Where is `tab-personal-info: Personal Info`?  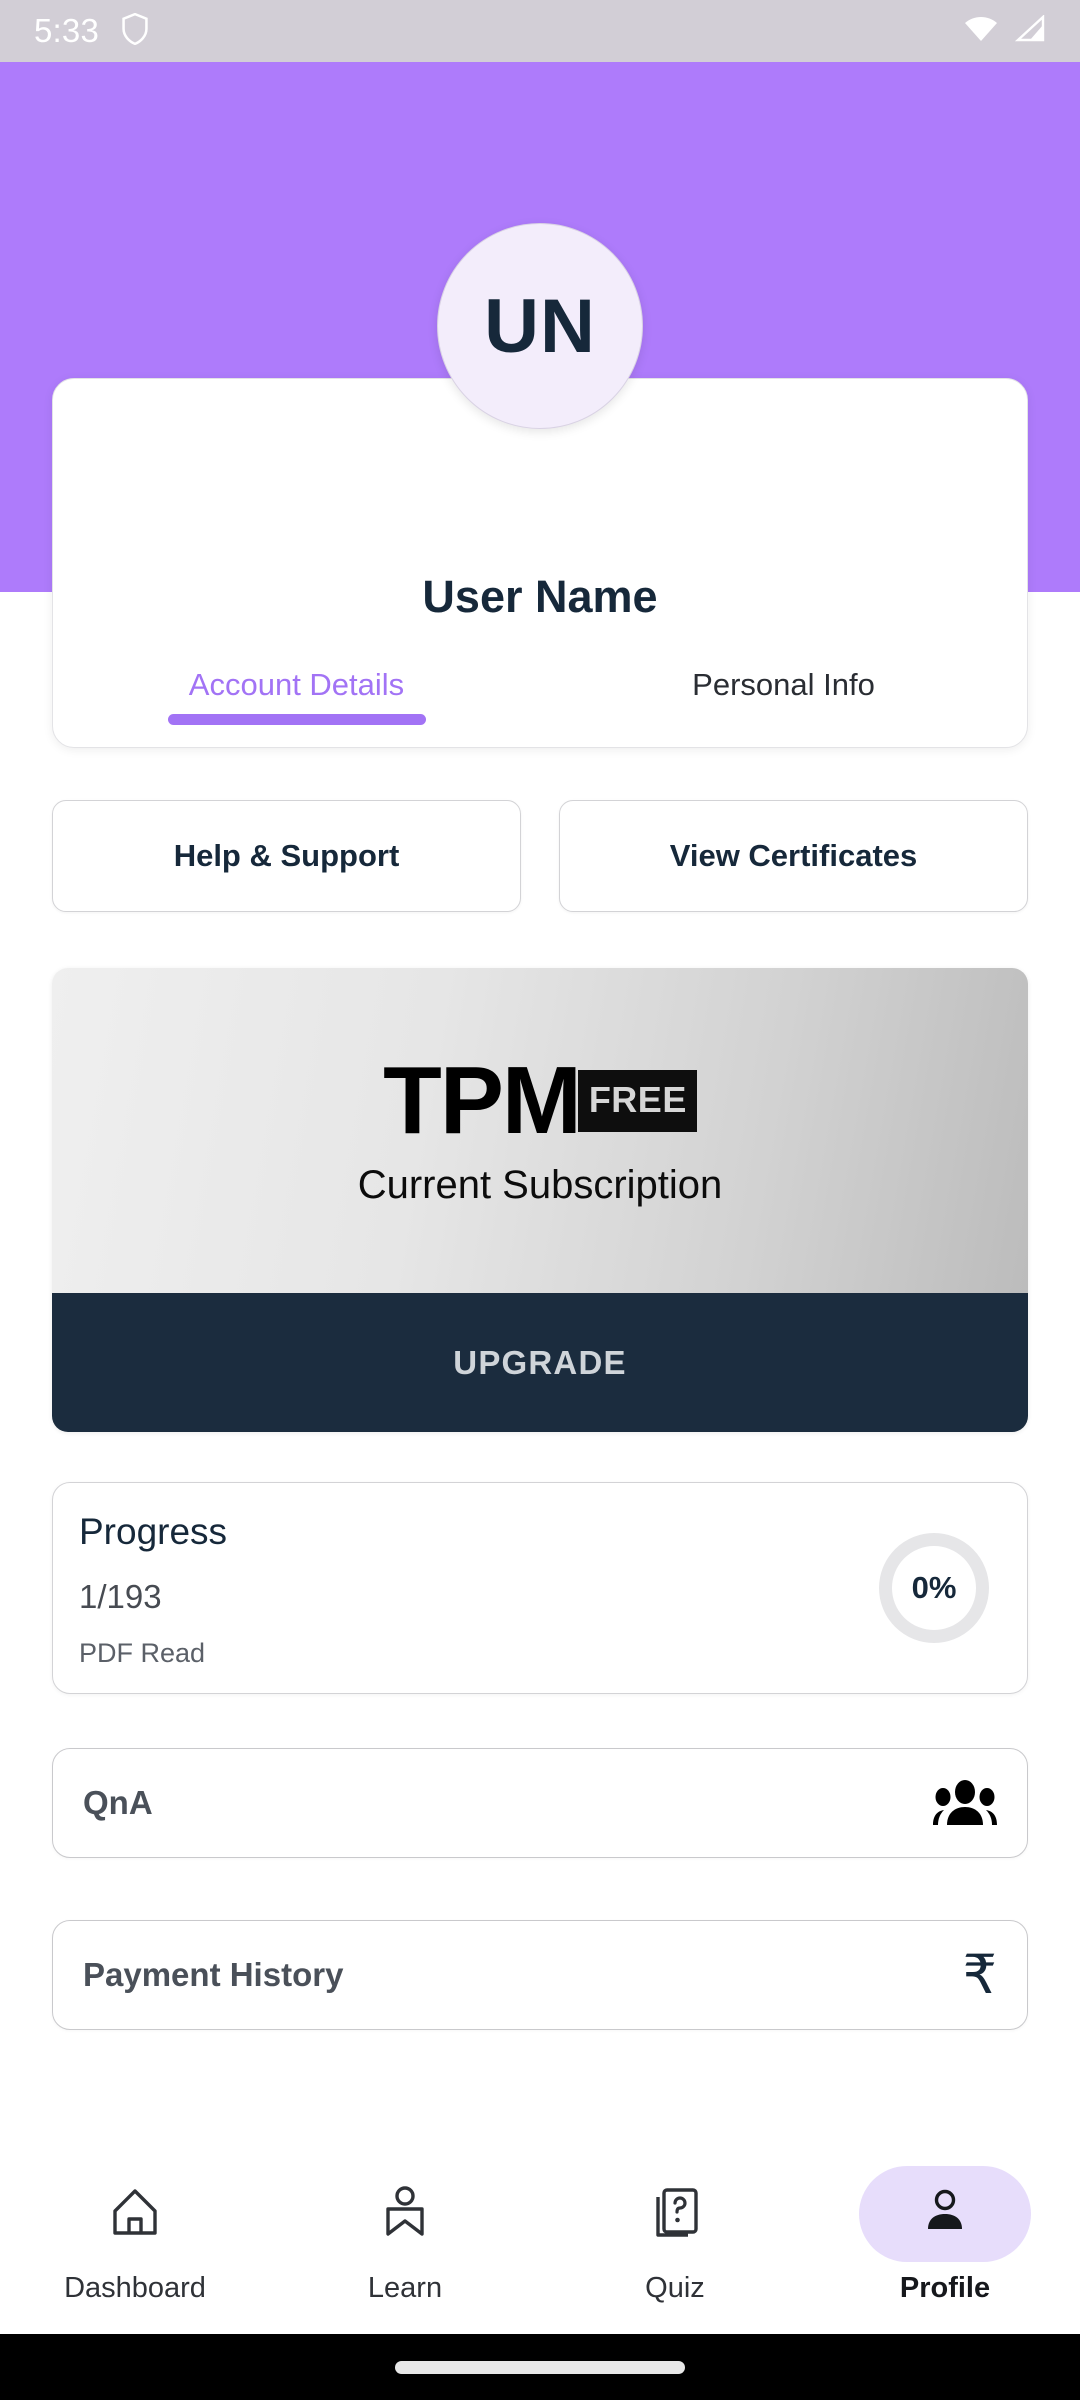 tab-personal-info: Personal Info is located at coordinates (783, 696).